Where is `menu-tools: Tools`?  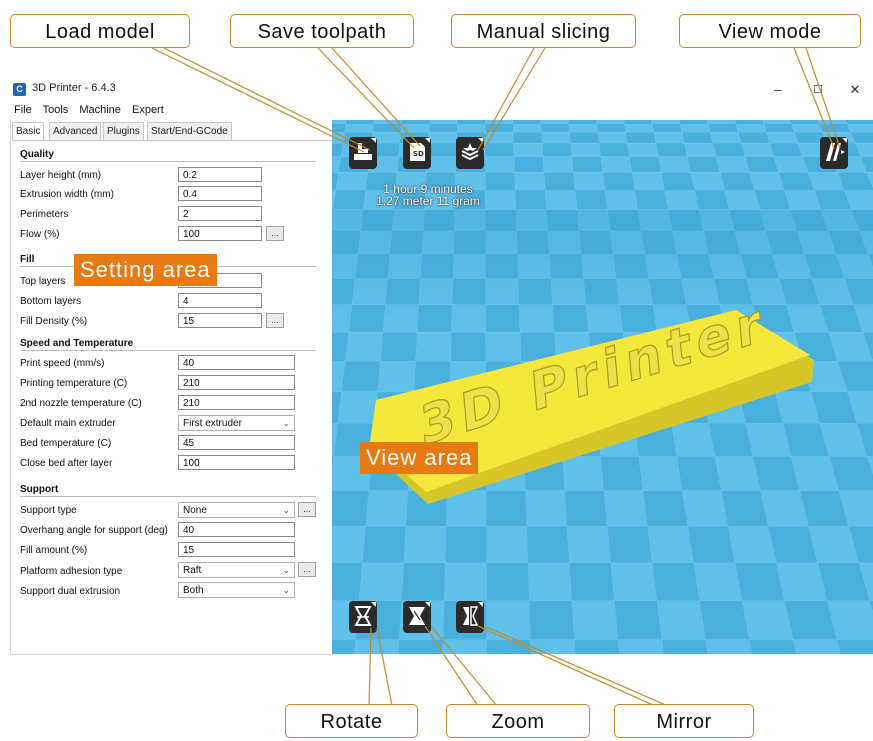
menu-tools: Tools is located at coordinates (56, 110).